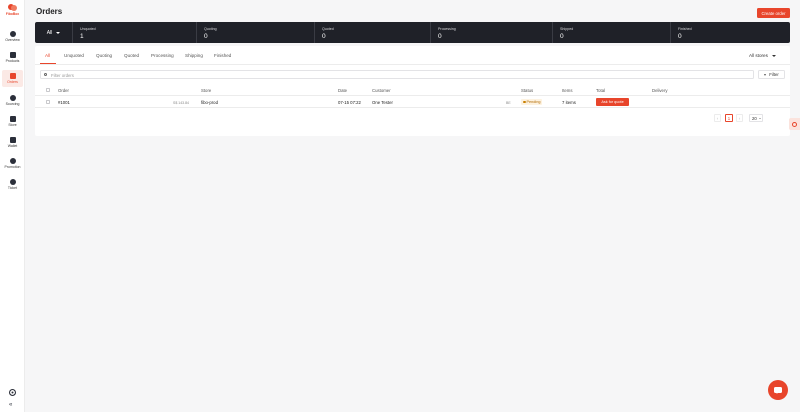 The image size is (800, 412). Describe the element at coordinates (612, 102) in the screenshot. I see `ask-for-quote-button: Ask for quote` at that location.